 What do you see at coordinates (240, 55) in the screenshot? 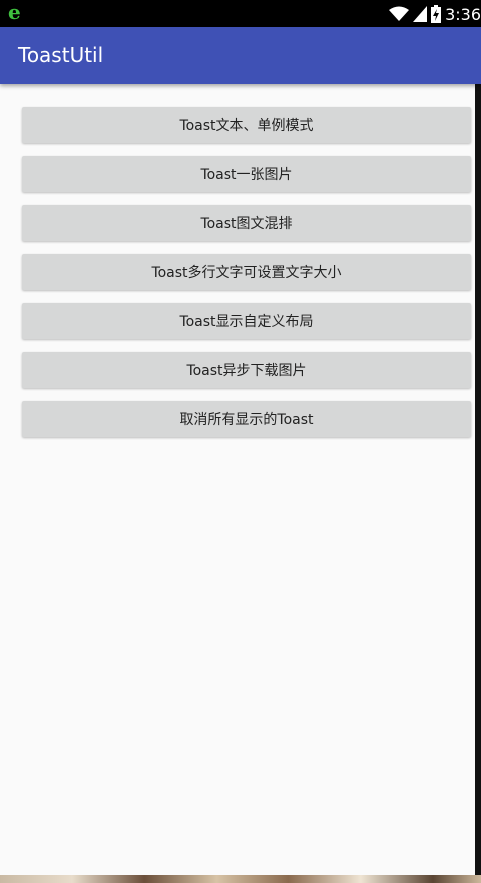
I see `app-bar: ToastUtil` at bounding box center [240, 55].